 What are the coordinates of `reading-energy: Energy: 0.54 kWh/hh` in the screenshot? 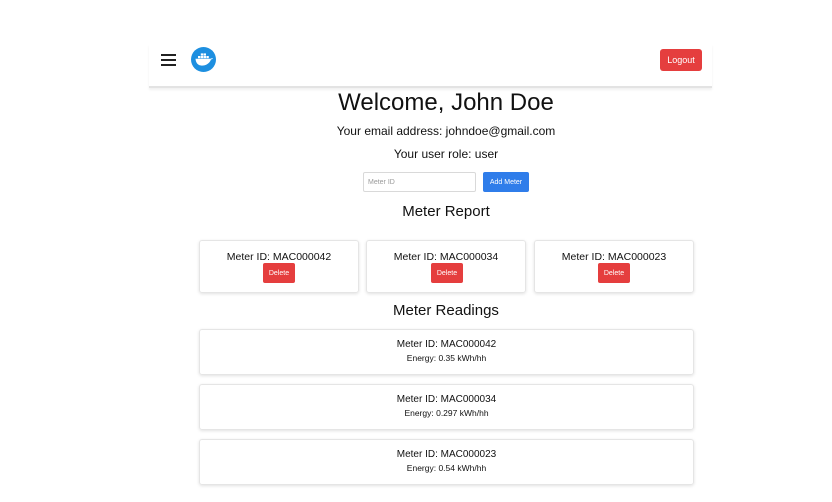 It's located at (446, 468).